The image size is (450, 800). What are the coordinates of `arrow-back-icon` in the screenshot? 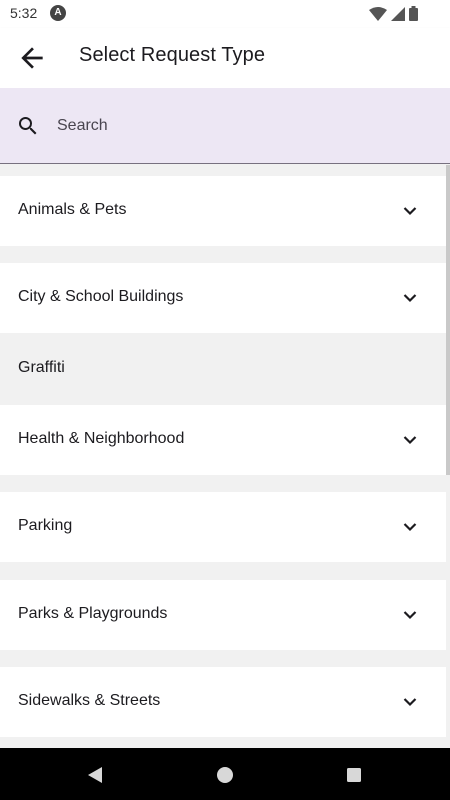 It's located at (32, 58).